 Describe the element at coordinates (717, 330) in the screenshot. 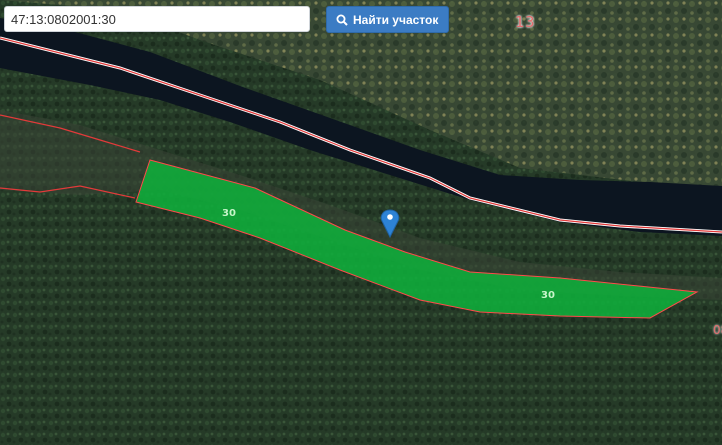

I see `cadastral-edge-label: 08` at that location.